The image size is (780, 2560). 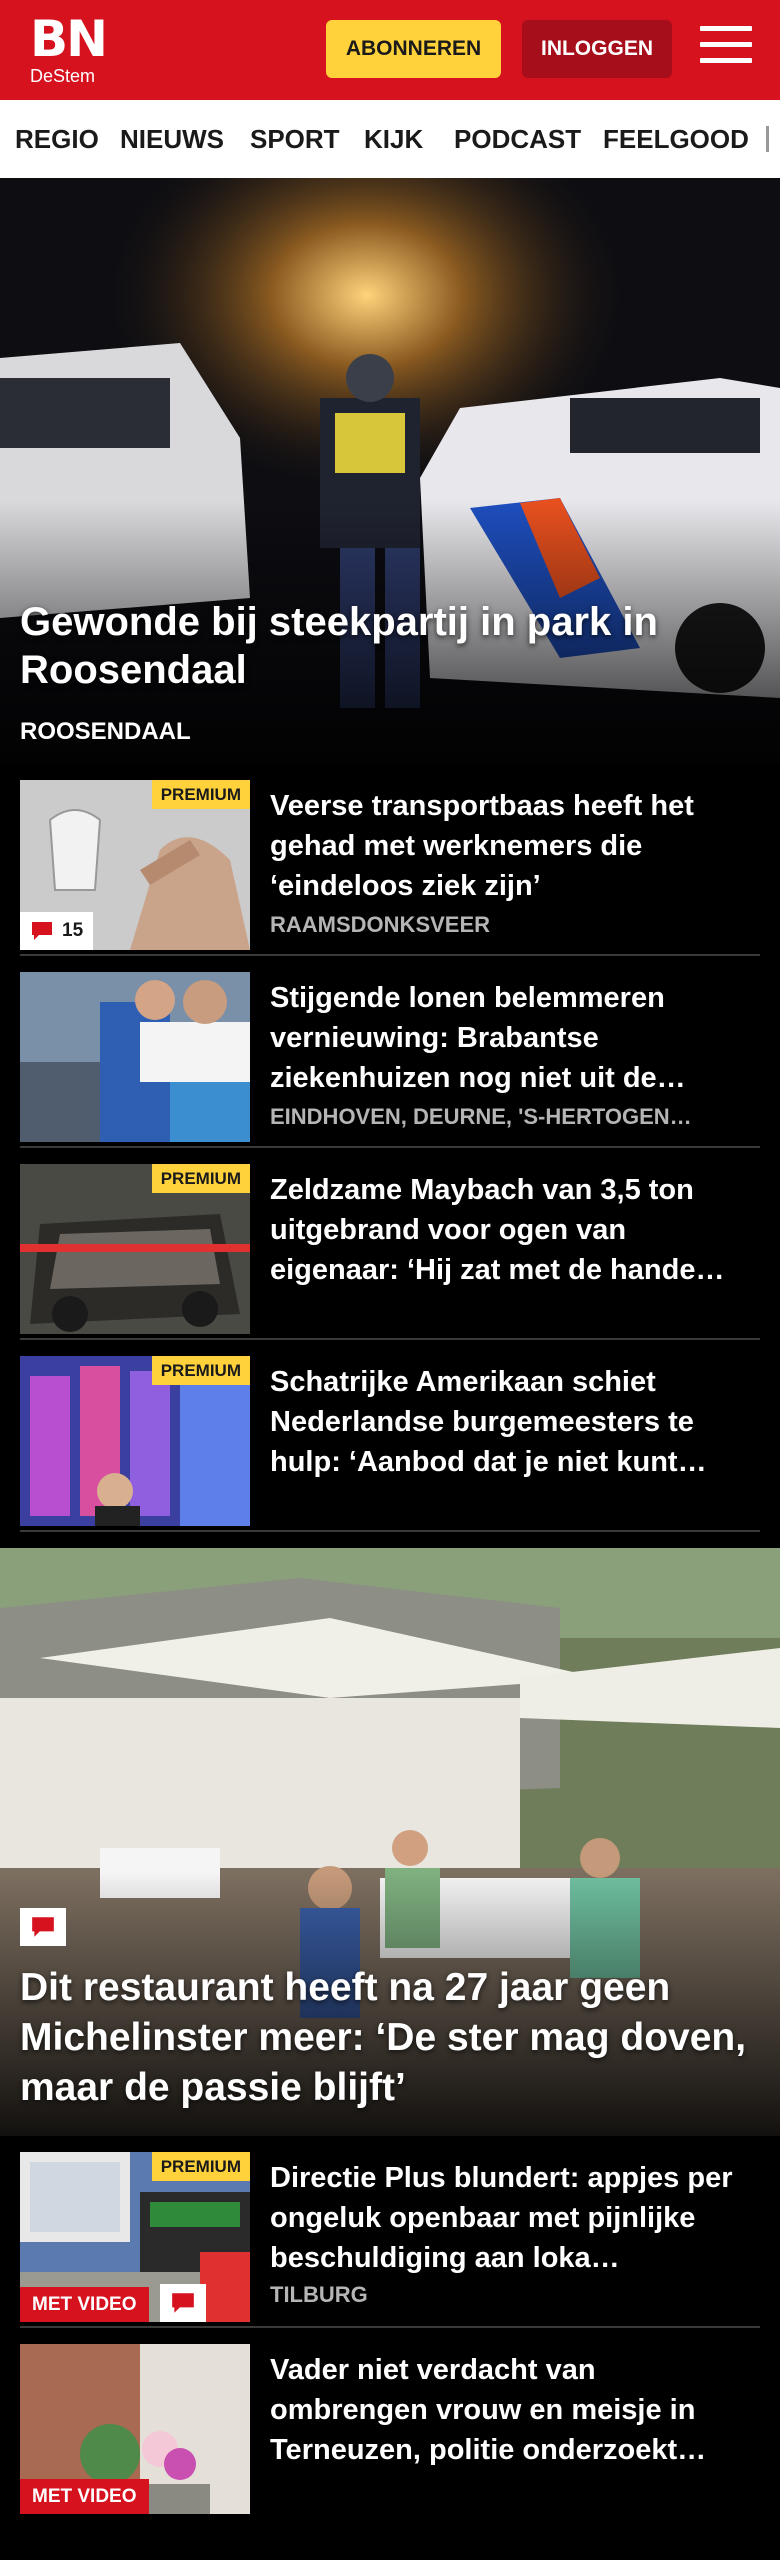 What do you see at coordinates (172, 139) in the screenshot?
I see `nav-item-nieuws: NIEUWS` at bounding box center [172, 139].